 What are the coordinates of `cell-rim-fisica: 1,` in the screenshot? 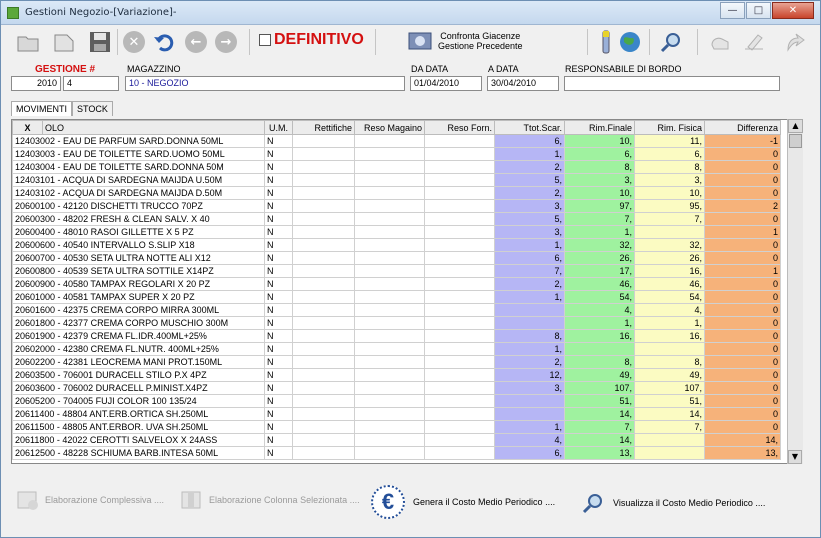 It's located at (669, 323).